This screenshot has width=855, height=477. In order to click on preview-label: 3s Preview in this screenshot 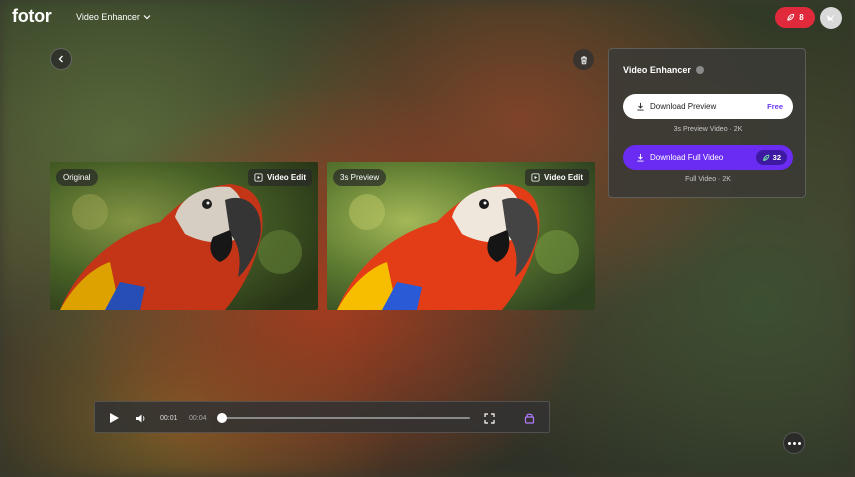, I will do `click(360, 177)`.